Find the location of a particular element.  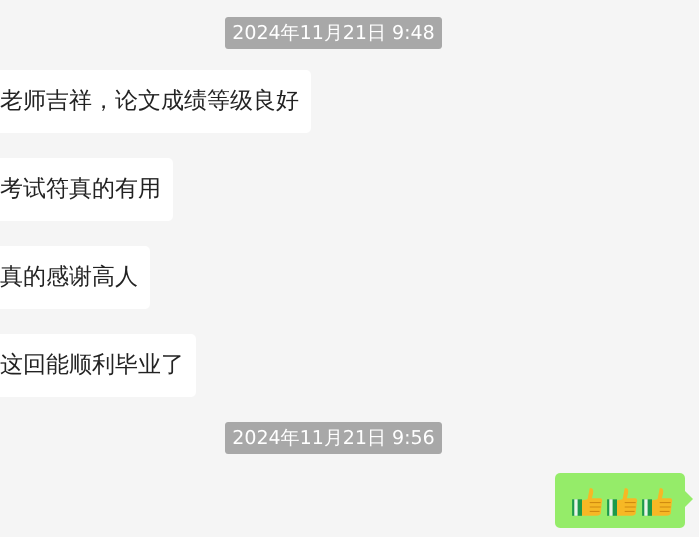

message-bubble: 考试符真的有用 is located at coordinates (86, 189).